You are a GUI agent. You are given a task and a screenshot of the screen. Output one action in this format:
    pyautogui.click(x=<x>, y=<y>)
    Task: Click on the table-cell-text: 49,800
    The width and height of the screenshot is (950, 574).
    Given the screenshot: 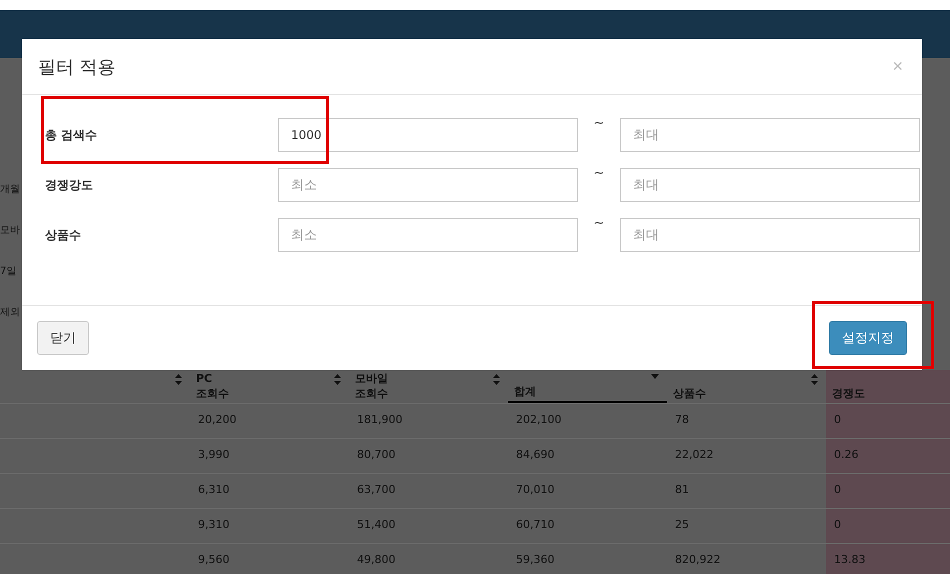 What is the action you would take?
    pyautogui.click(x=376, y=560)
    